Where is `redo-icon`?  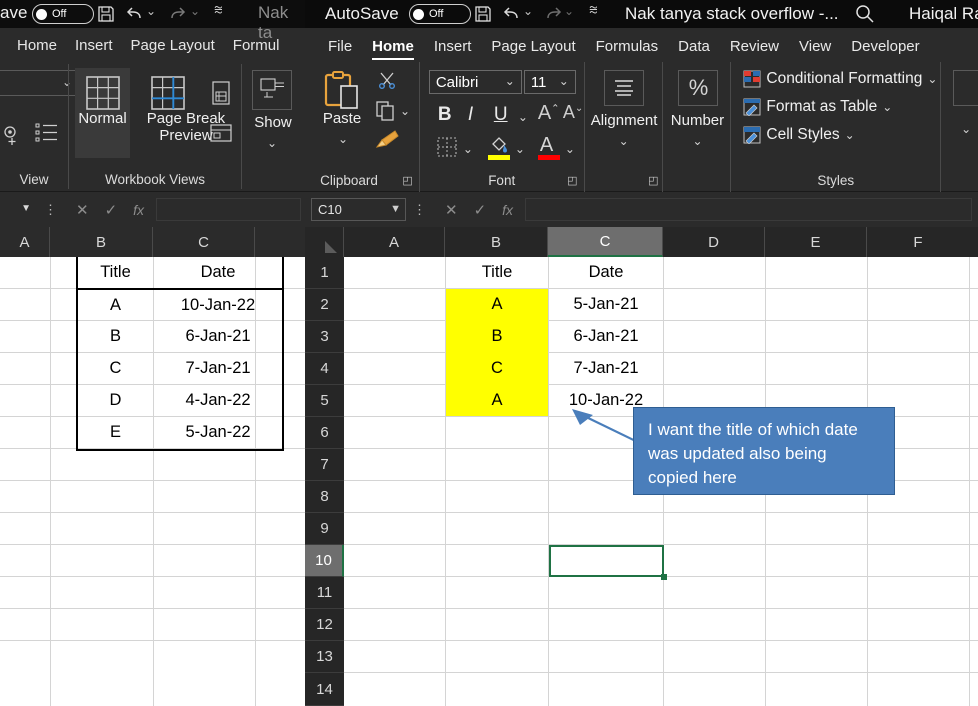
redo-icon is located at coordinates (177, 14).